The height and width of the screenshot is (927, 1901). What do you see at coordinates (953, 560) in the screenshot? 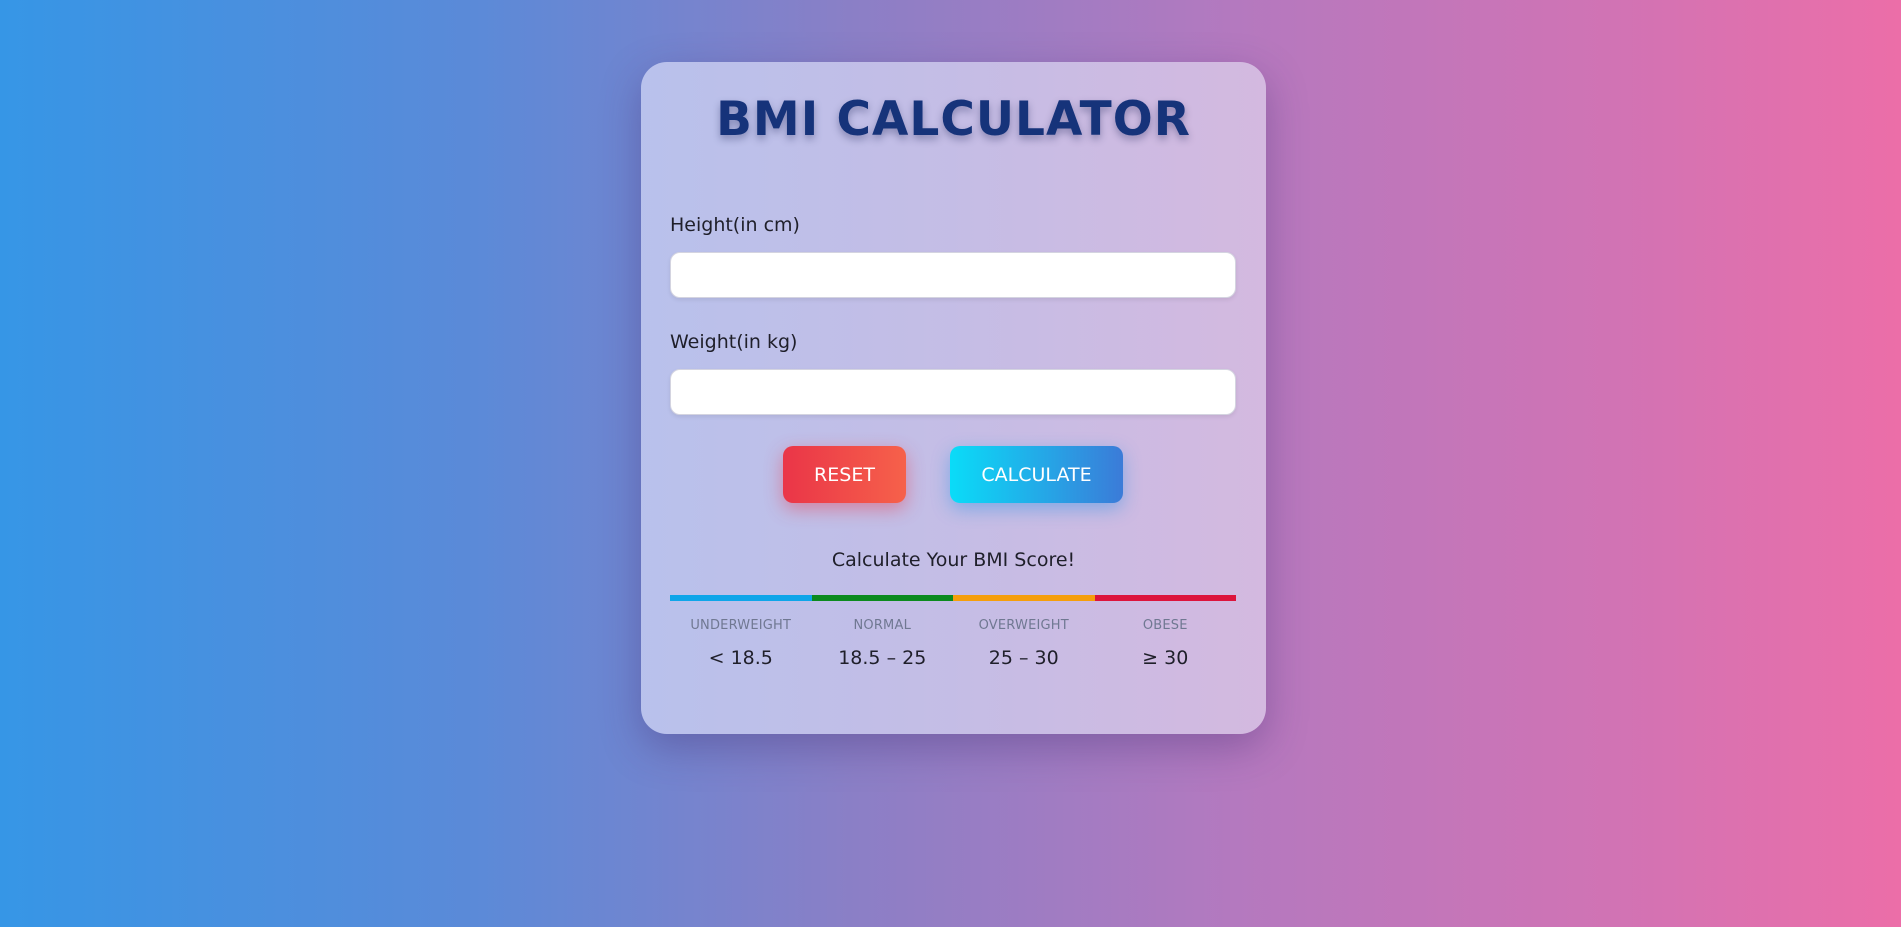
I see `result-message: Calculate Your BMI Score!` at bounding box center [953, 560].